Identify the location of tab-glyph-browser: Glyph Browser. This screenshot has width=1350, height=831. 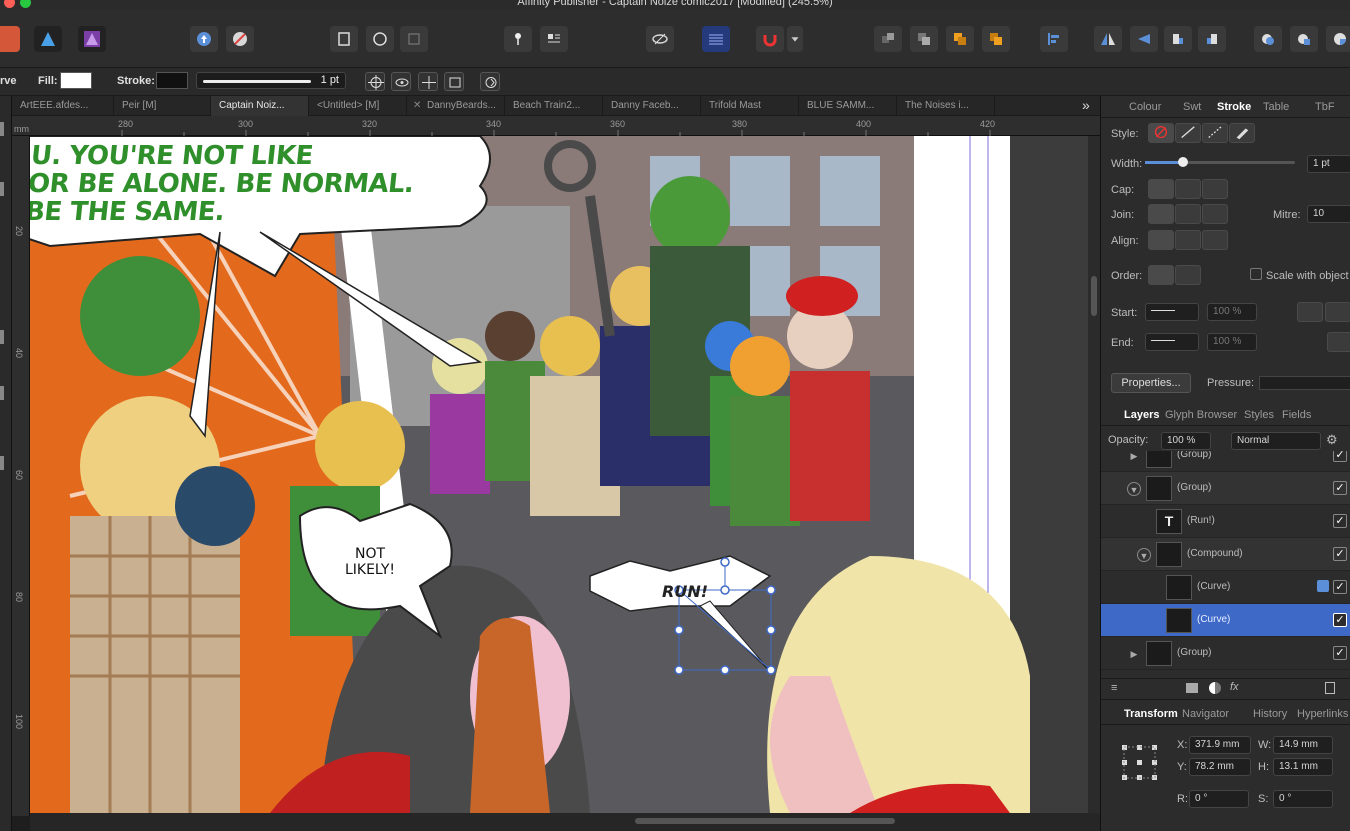
(1201, 415).